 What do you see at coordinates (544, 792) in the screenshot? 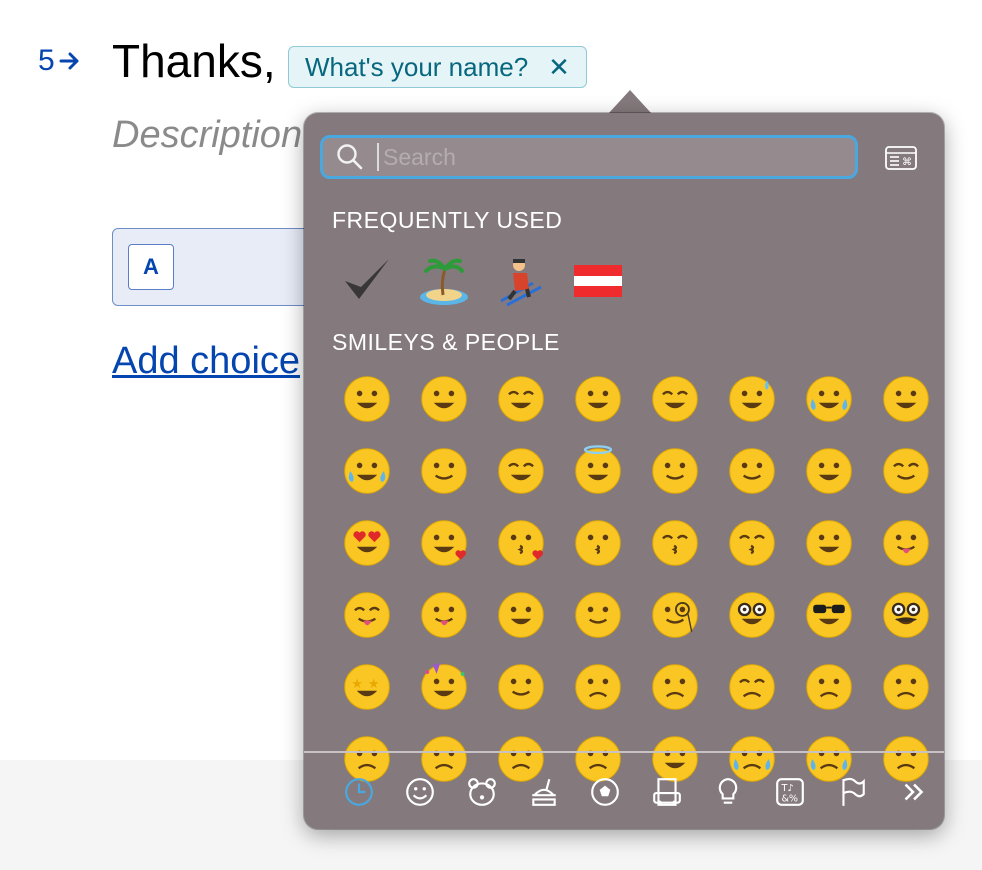
I see `food-category-icon` at bounding box center [544, 792].